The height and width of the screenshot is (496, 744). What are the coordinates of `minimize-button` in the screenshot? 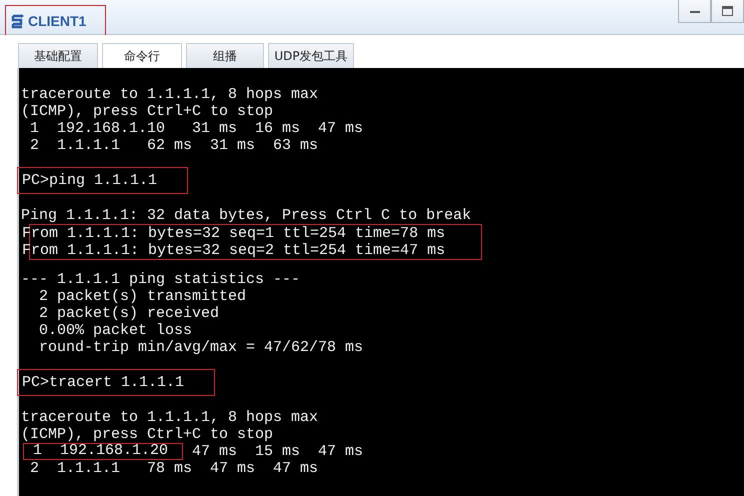 It's located at (694, 11).